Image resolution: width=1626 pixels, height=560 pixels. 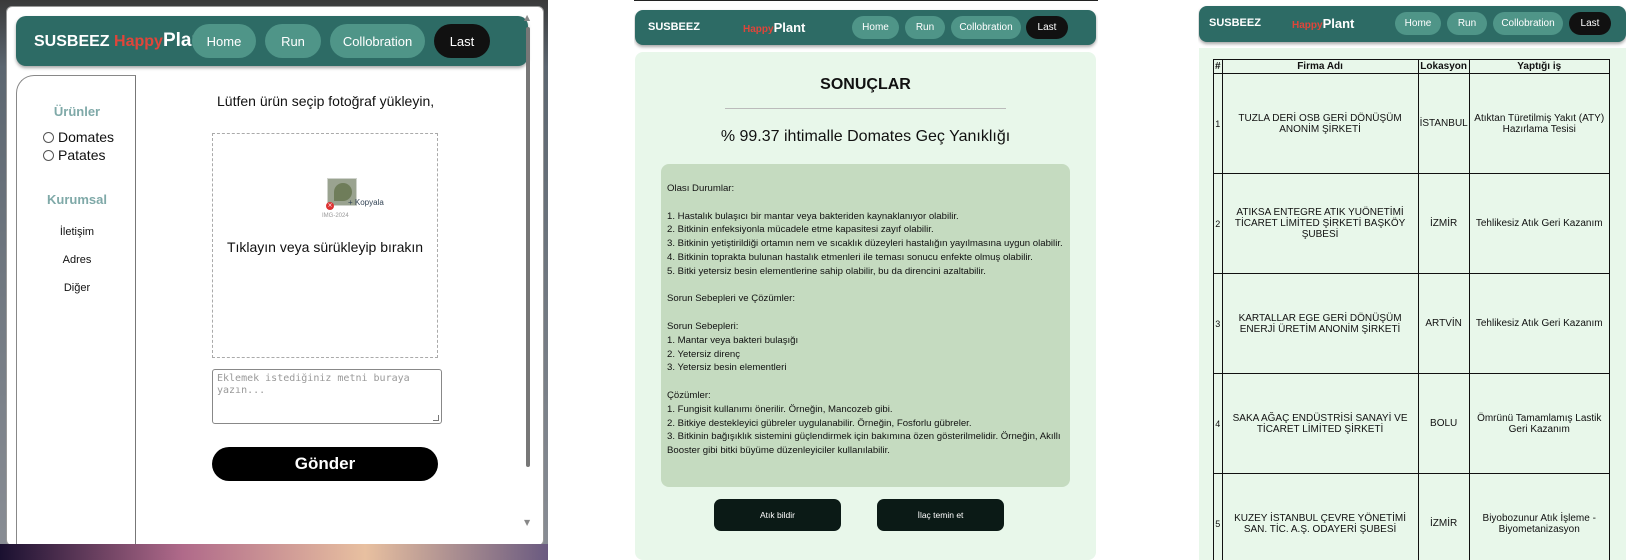 What do you see at coordinates (86, 137) in the screenshot?
I see `product-label: Domates` at bounding box center [86, 137].